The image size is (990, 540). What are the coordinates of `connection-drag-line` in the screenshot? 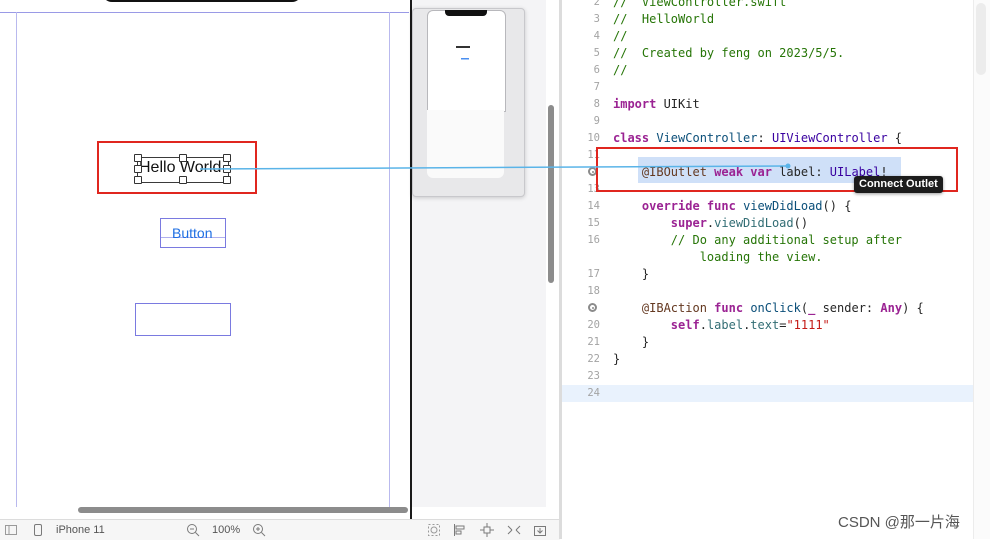 It's located at (495, 166).